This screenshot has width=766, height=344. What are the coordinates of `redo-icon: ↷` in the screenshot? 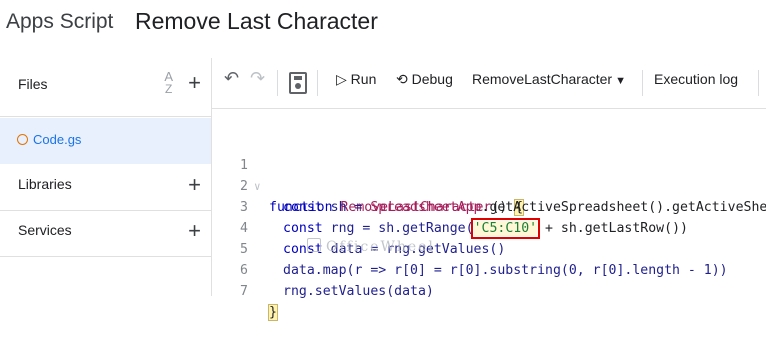 It's located at (257, 78).